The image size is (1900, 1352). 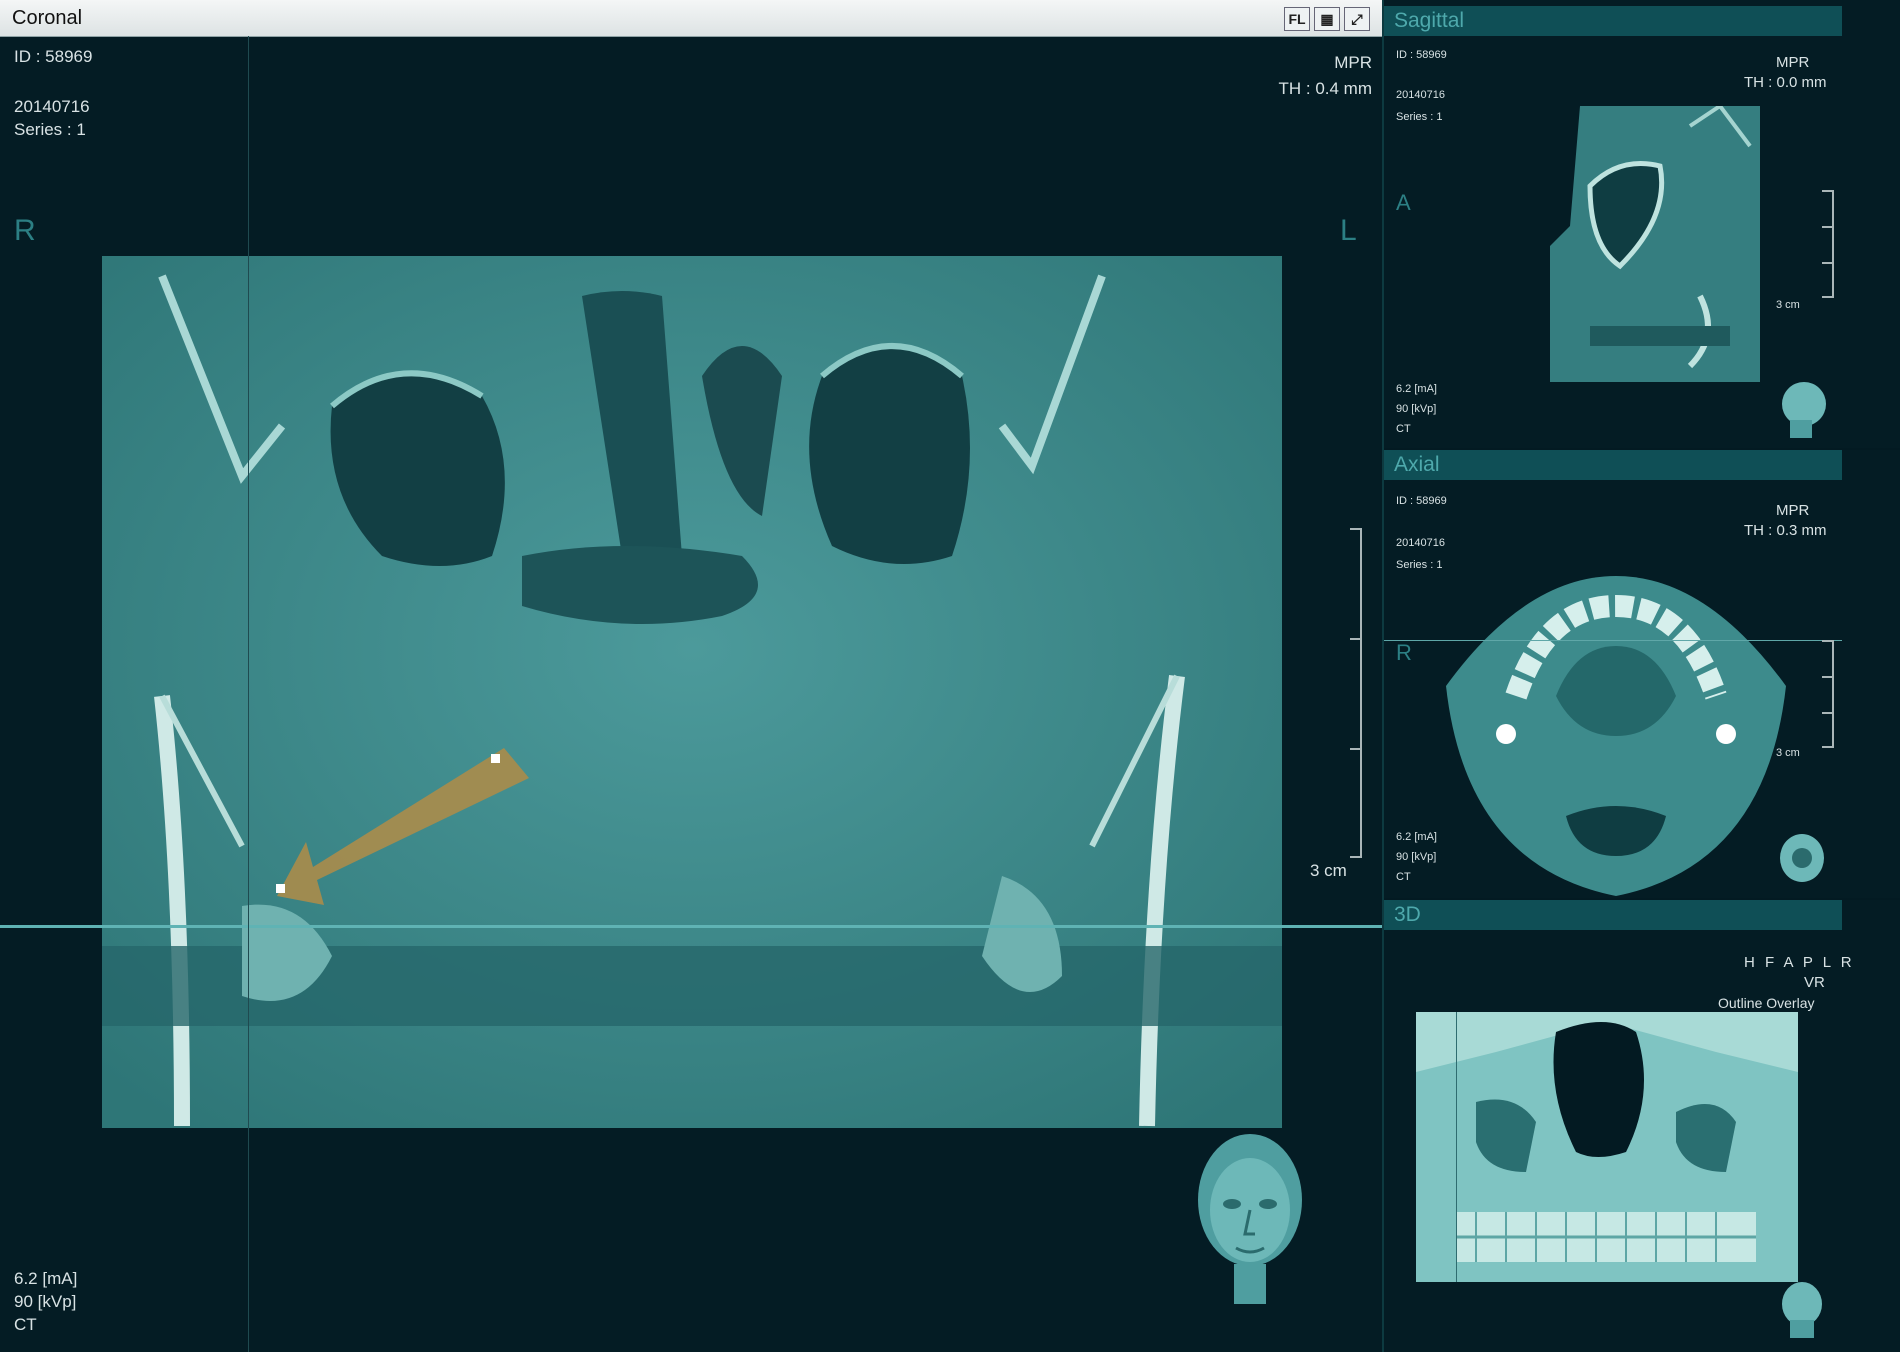 What do you see at coordinates (1429, 21) in the screenshot?
I see `sagittal-title: Sagittal` at bounding box center [1429, 21].